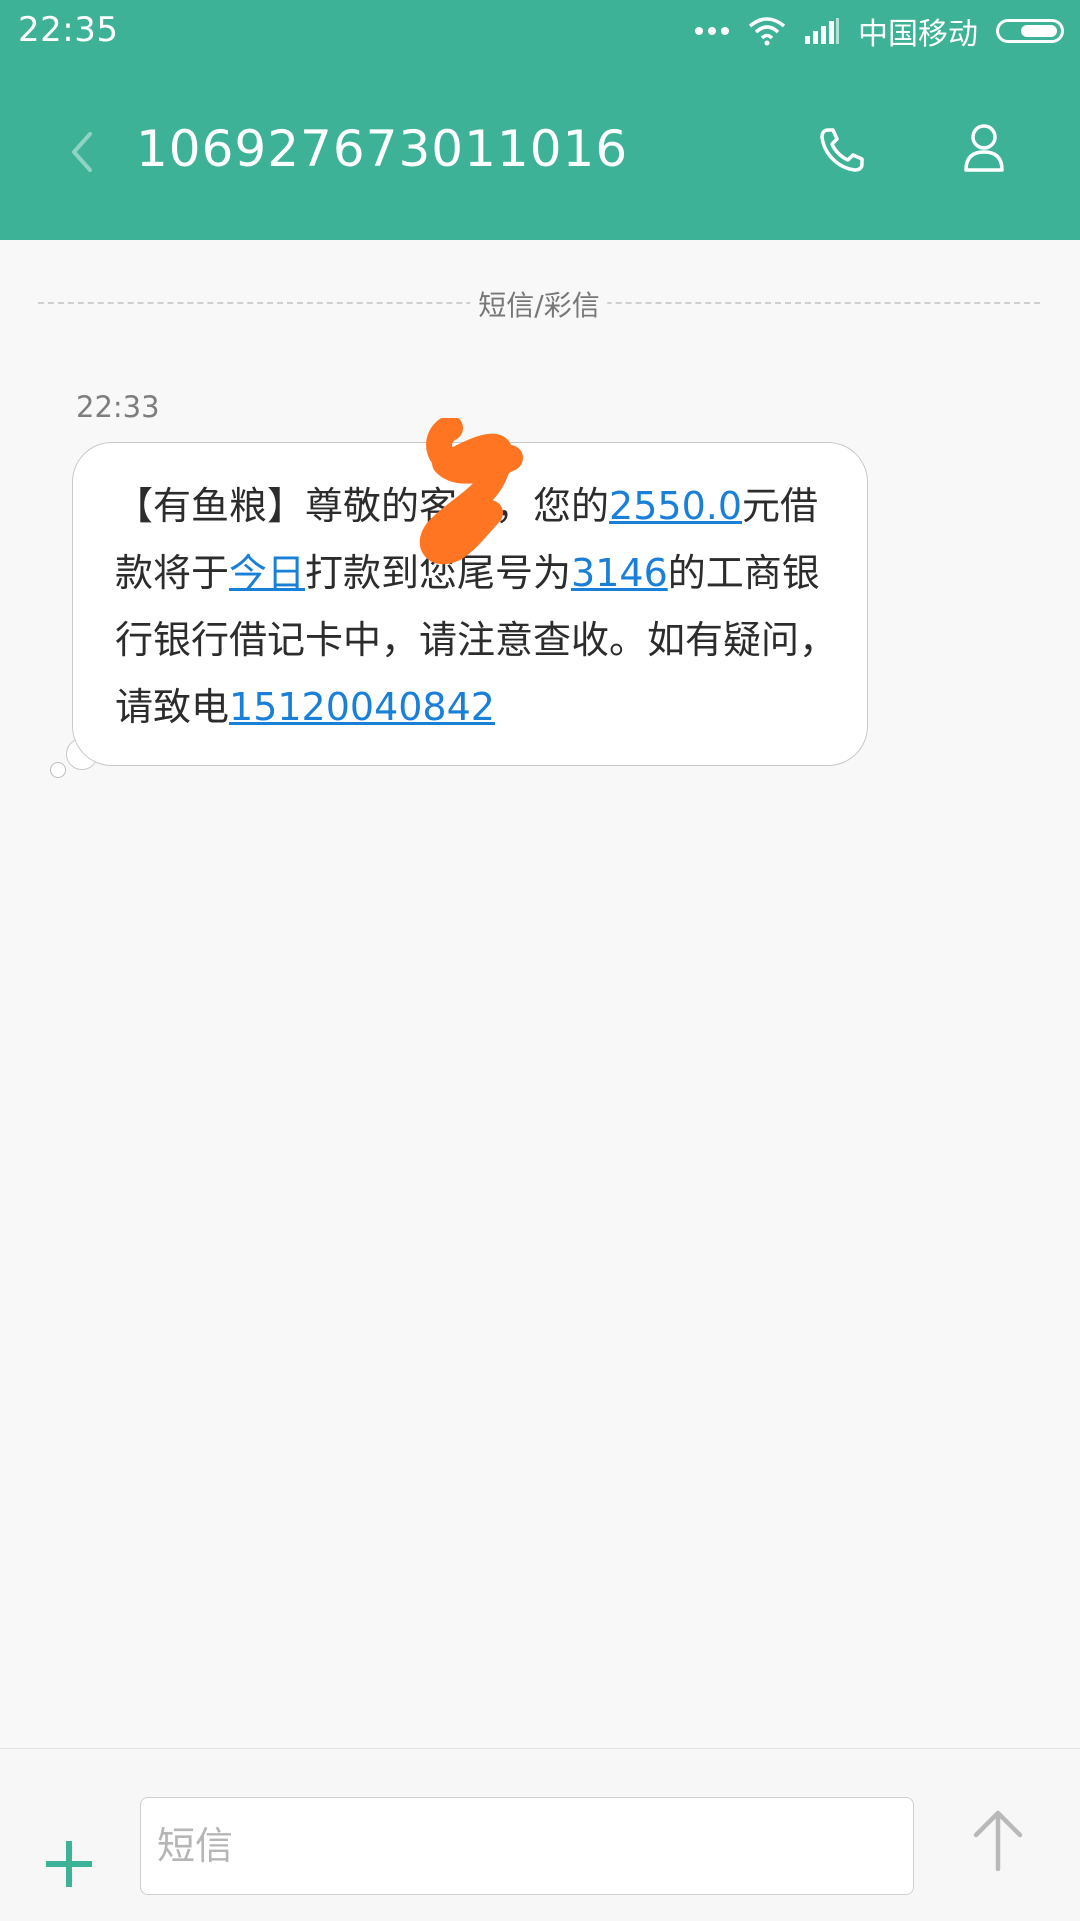 The height and width of the screenshot is (1921, 1080). What do you see at coordinates (822, 31) in the screenshot?
I see `signal-icon` at bounding box center [822, 31].